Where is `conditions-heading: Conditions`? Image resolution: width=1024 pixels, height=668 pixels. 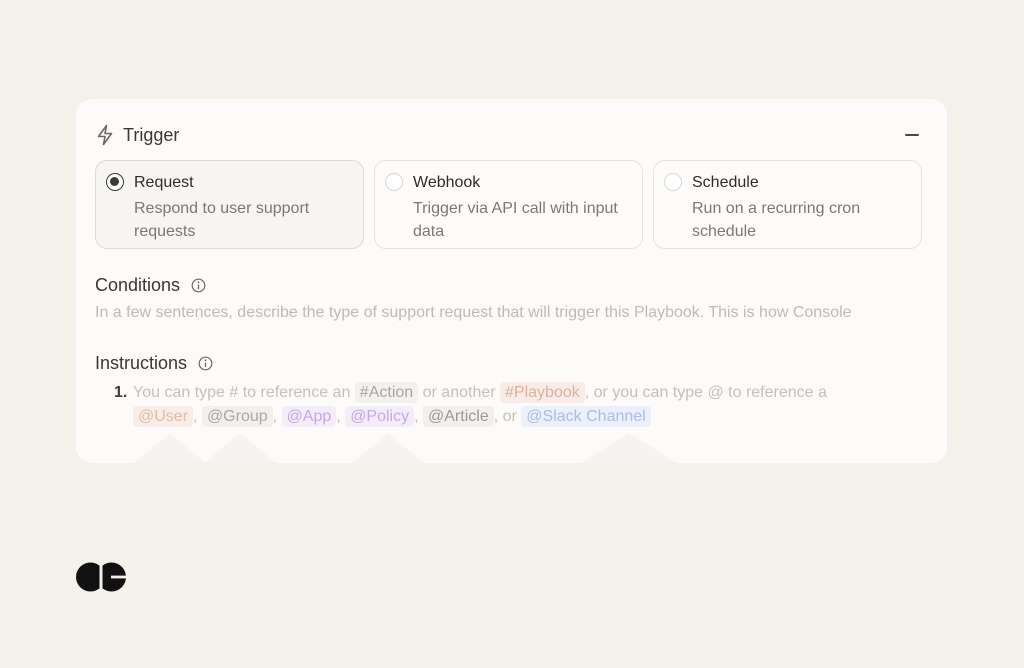
conditions-heading: Conditions is located at coordinates (150, 285).